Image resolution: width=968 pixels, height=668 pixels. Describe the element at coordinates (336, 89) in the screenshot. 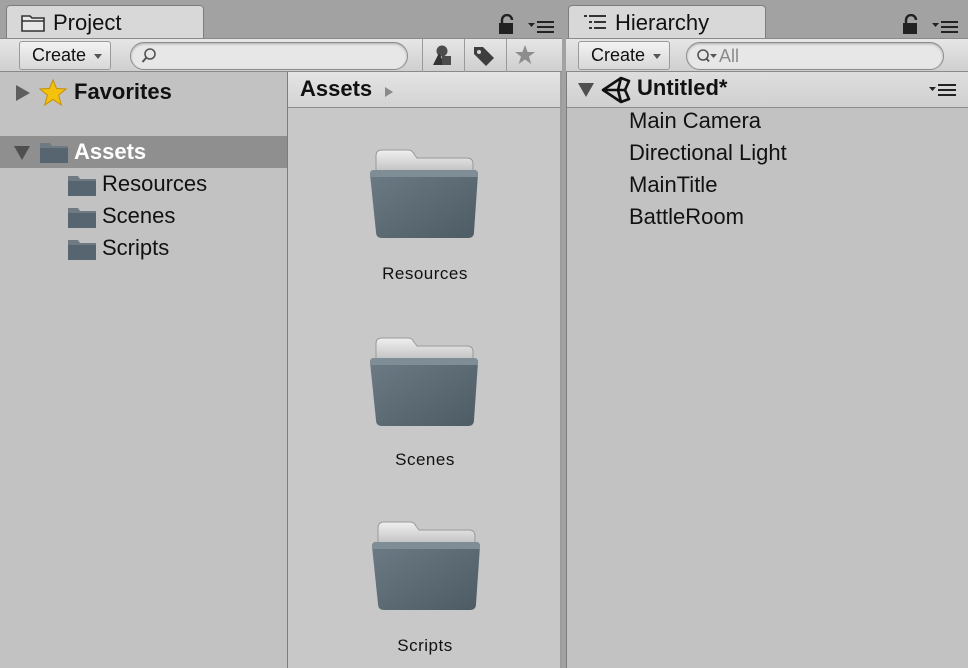

I see `breadcrumb-assets: Assets` at that location.